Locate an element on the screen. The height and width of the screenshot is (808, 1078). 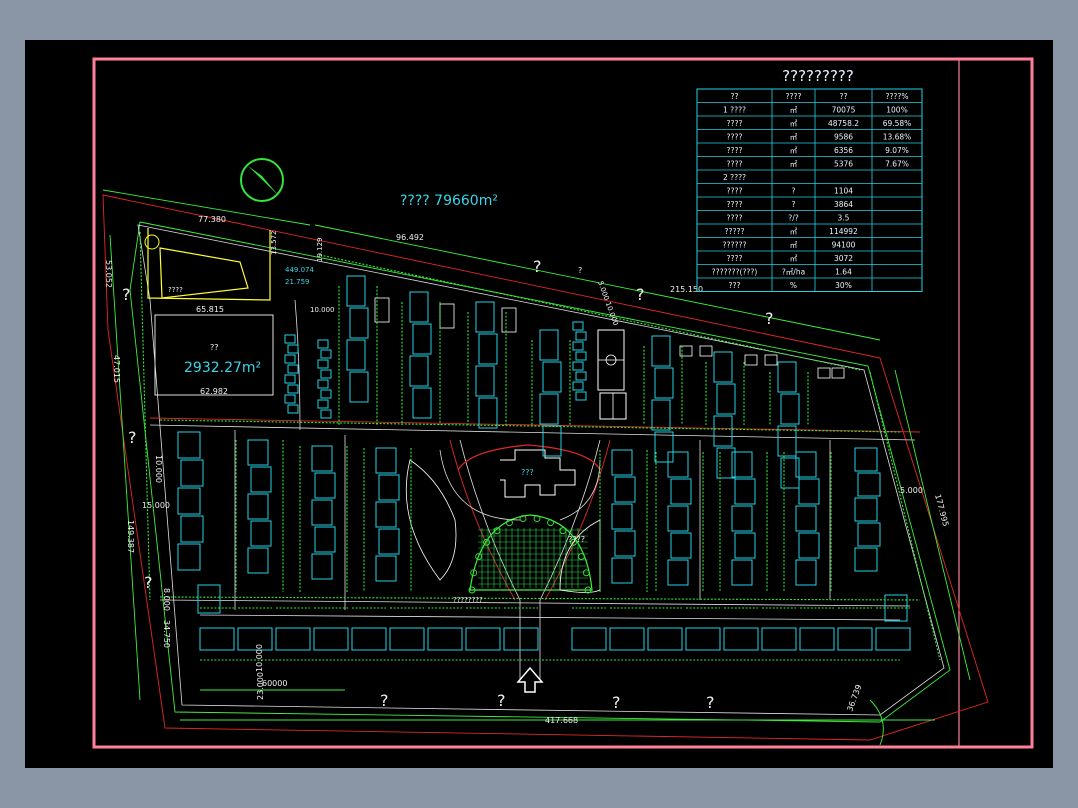
dim-spacing-a: 15.000 is located at coordinates (156, 505).